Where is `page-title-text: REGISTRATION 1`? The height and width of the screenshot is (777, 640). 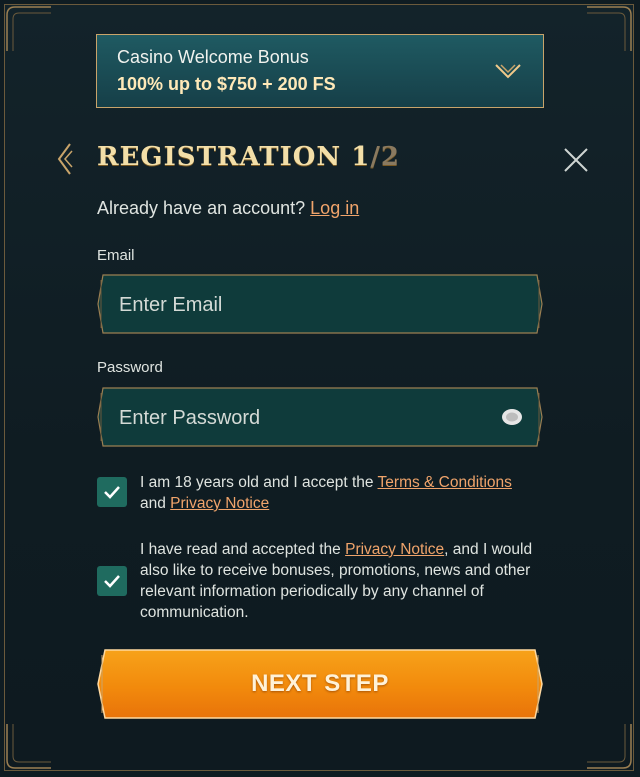 page-title-text: REGISTRATION 1 is located at coordinates (234, 157).